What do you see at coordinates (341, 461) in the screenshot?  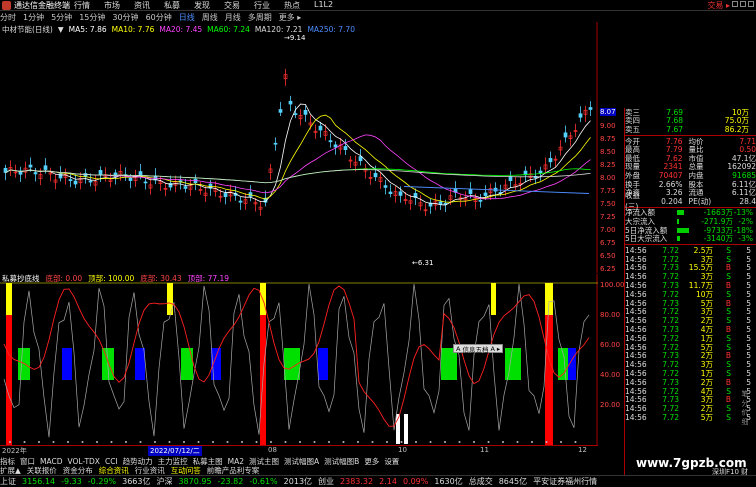 I see `indicator-tab: 测试幅图B` at bounding box center [341, 461].